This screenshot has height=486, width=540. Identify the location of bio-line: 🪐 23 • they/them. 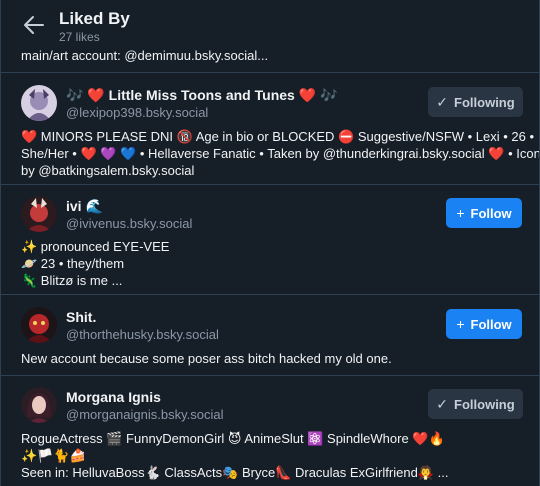
(73, 263).